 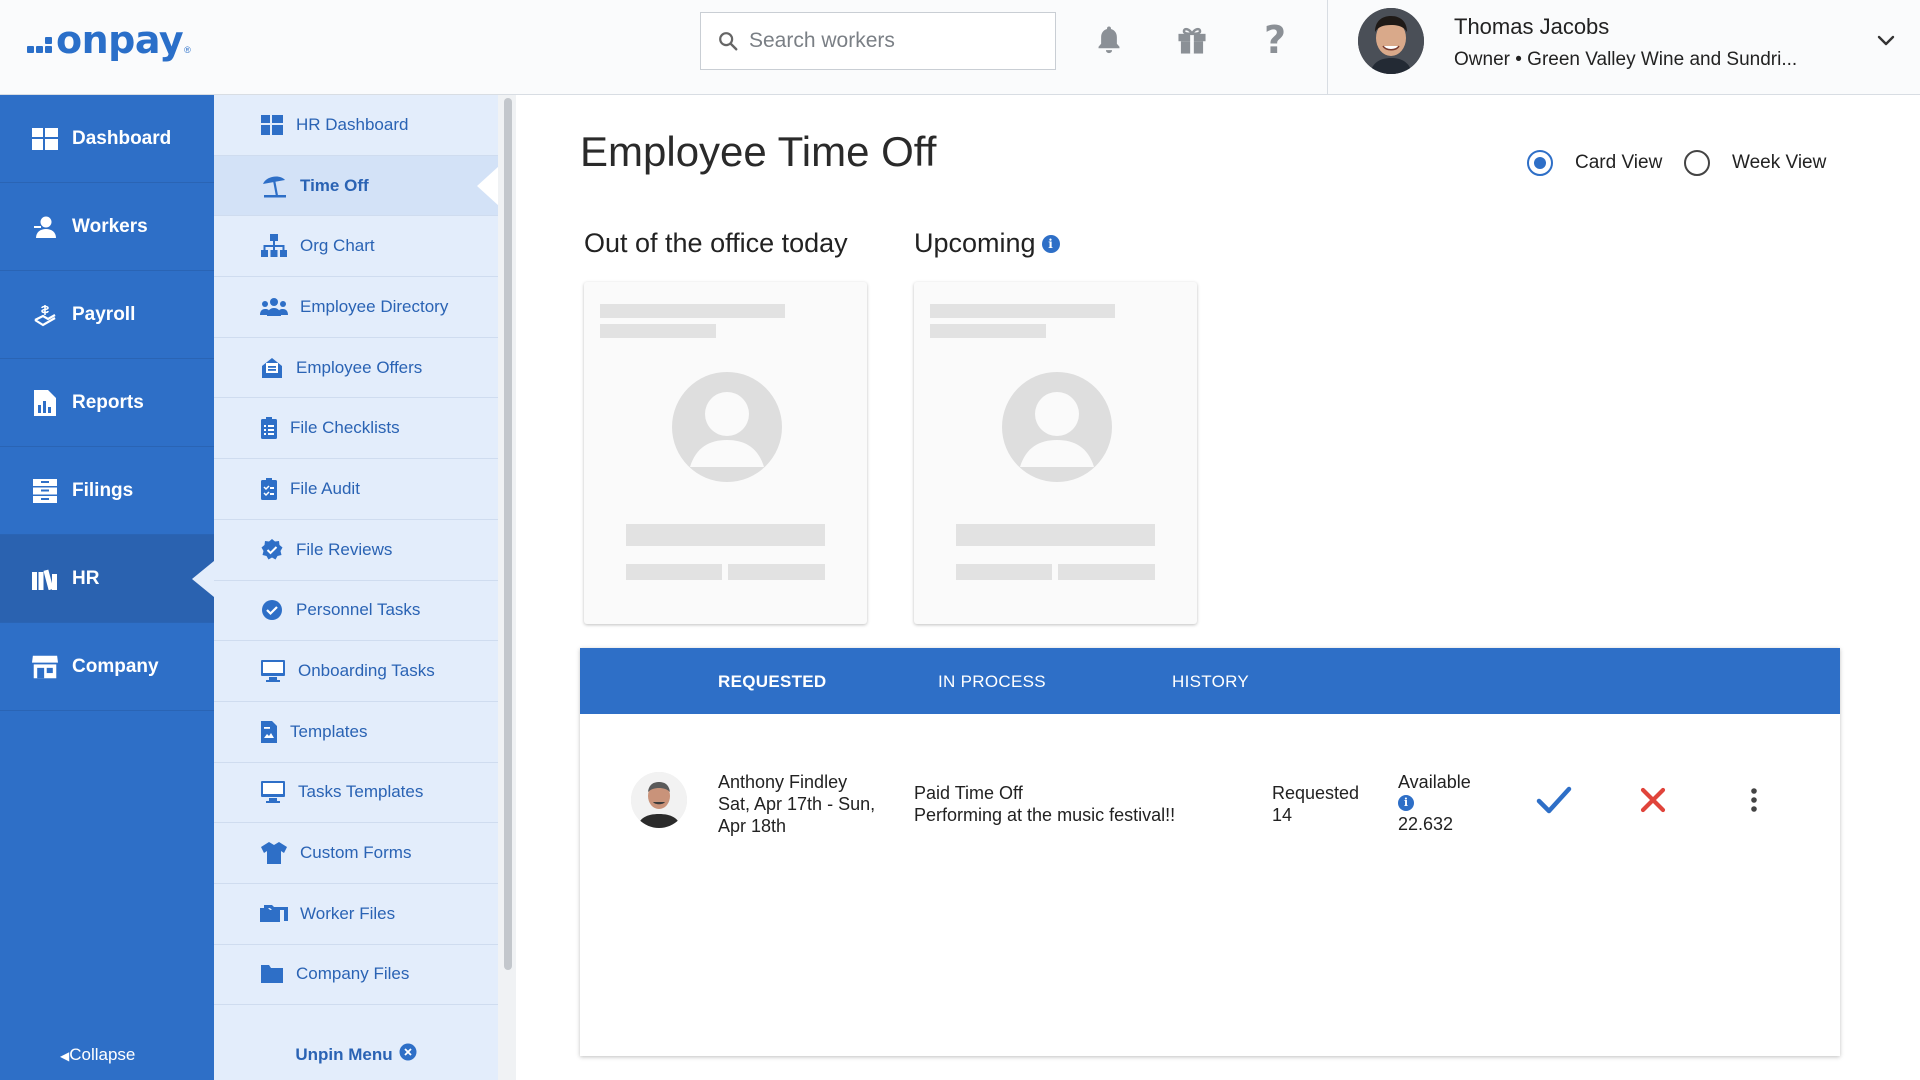 I want to click on nav-label: Payroll, so click(x=104, y=314).